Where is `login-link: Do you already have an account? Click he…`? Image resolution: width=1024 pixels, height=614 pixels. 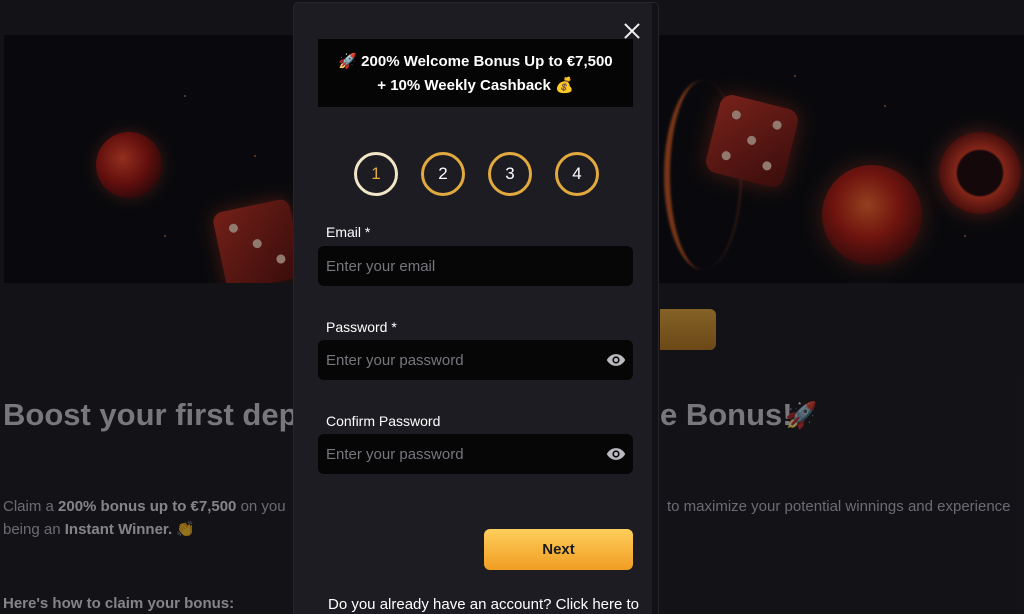
login-link: Do you already have an account? Click he… is located at coordinates (483, 604).